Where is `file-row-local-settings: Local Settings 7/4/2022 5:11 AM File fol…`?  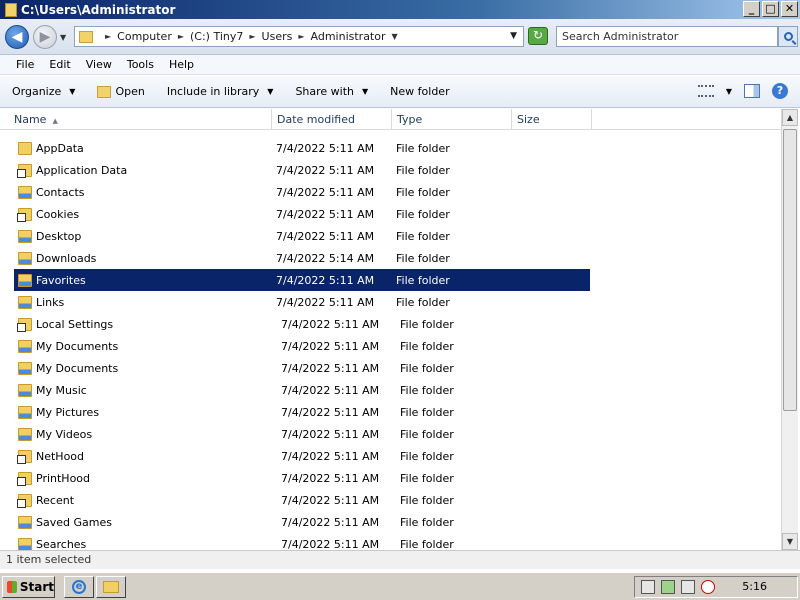
file-row-local-settings: Local Settings 7/4/2022 5:11 AM File fol… is located at coordinates (302, 324).